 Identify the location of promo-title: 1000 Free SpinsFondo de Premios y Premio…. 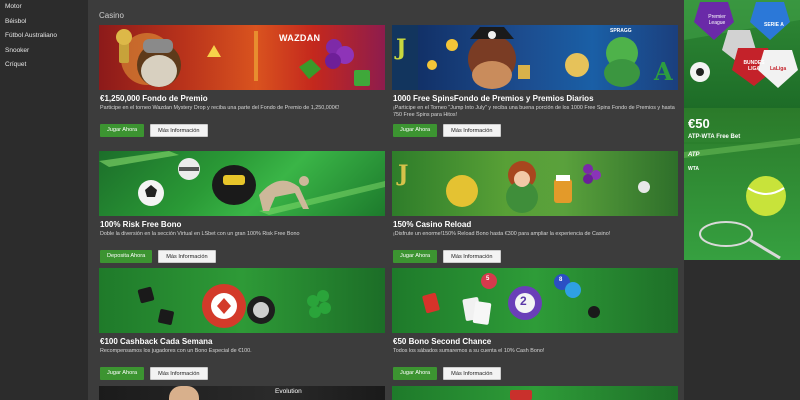
(493, 98).